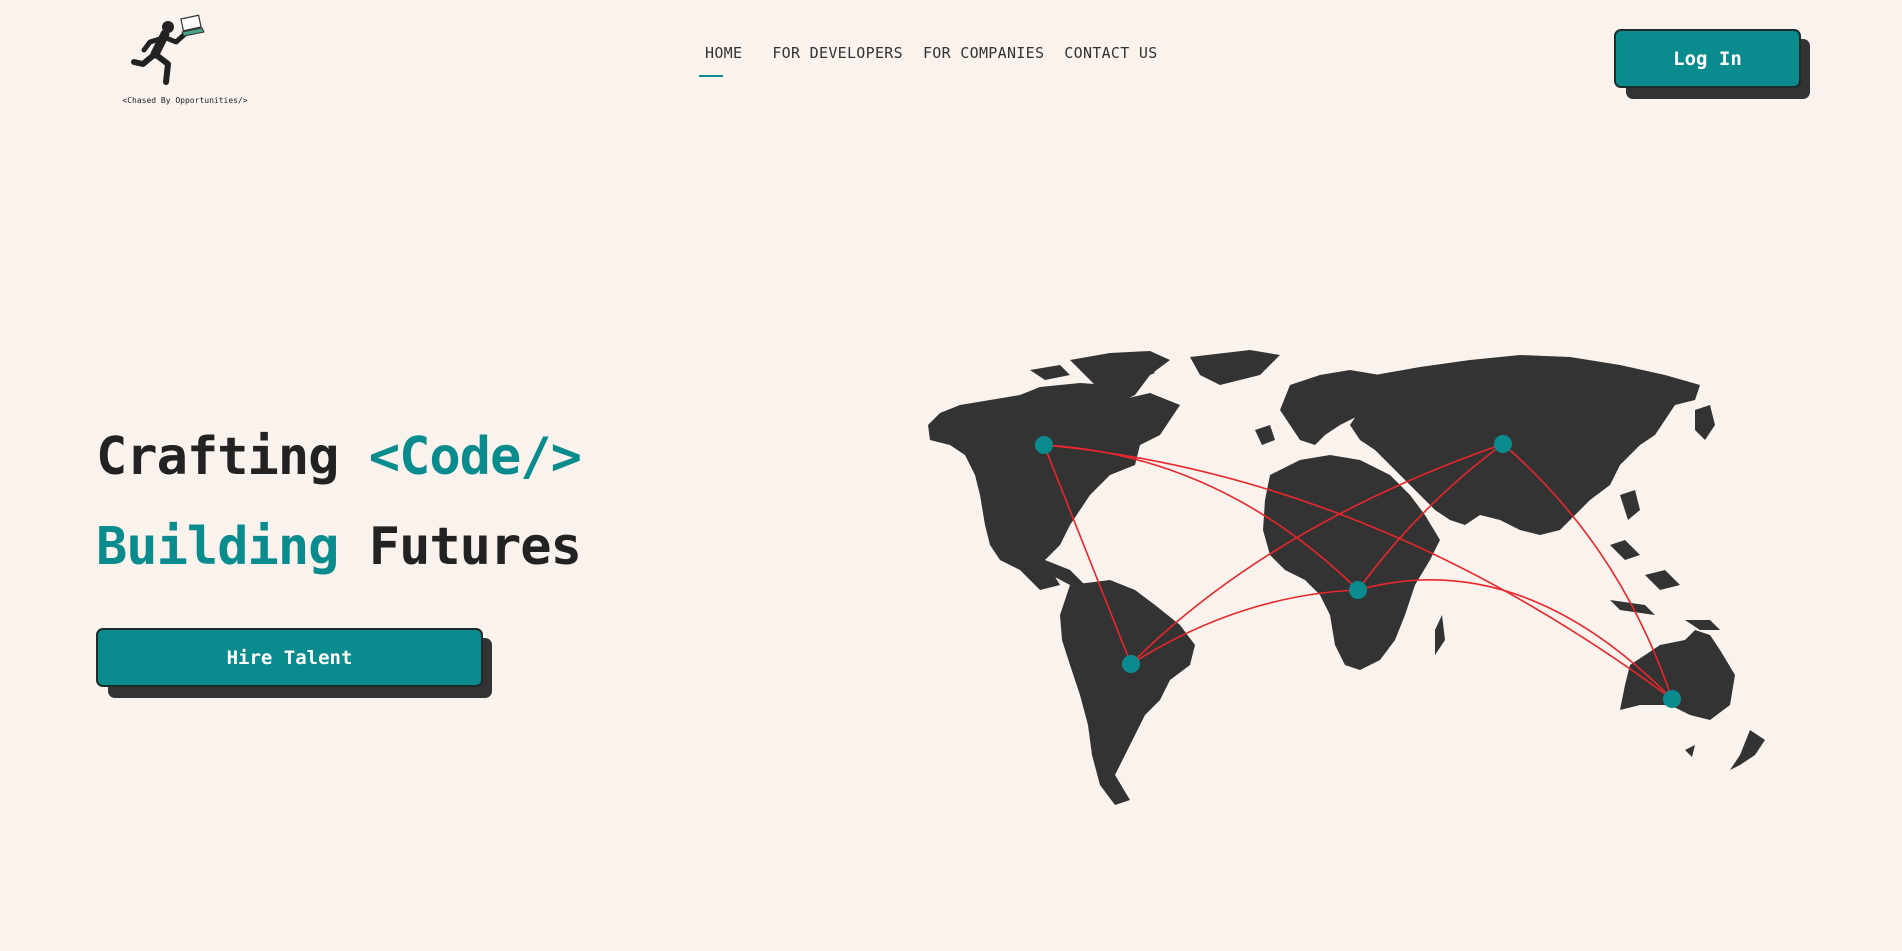 The height and width of the screenshot is (951, 1902). What do you see at coordinates (1127, 692) in the screenshot?
I see `south-america-shape` at bounding box center [1127, 692].